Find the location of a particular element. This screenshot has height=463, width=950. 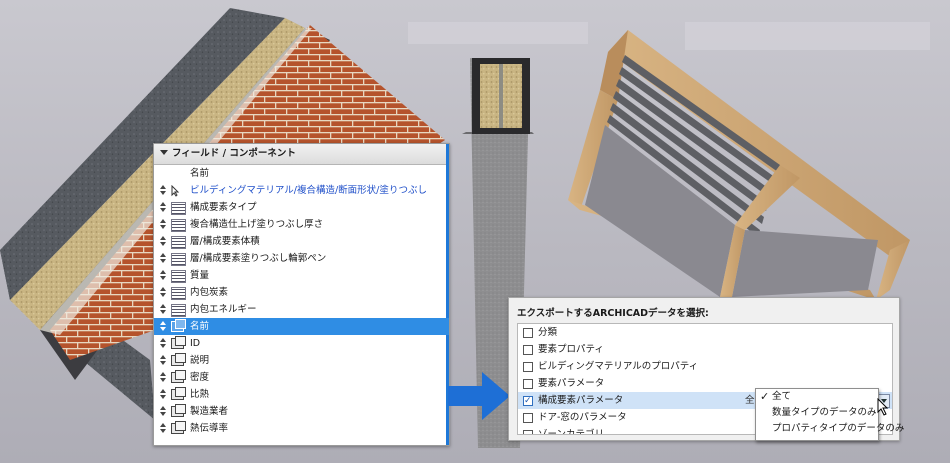

export-data-row-label: ドア-窓のパラメータ is located at coordinates (582, 417).